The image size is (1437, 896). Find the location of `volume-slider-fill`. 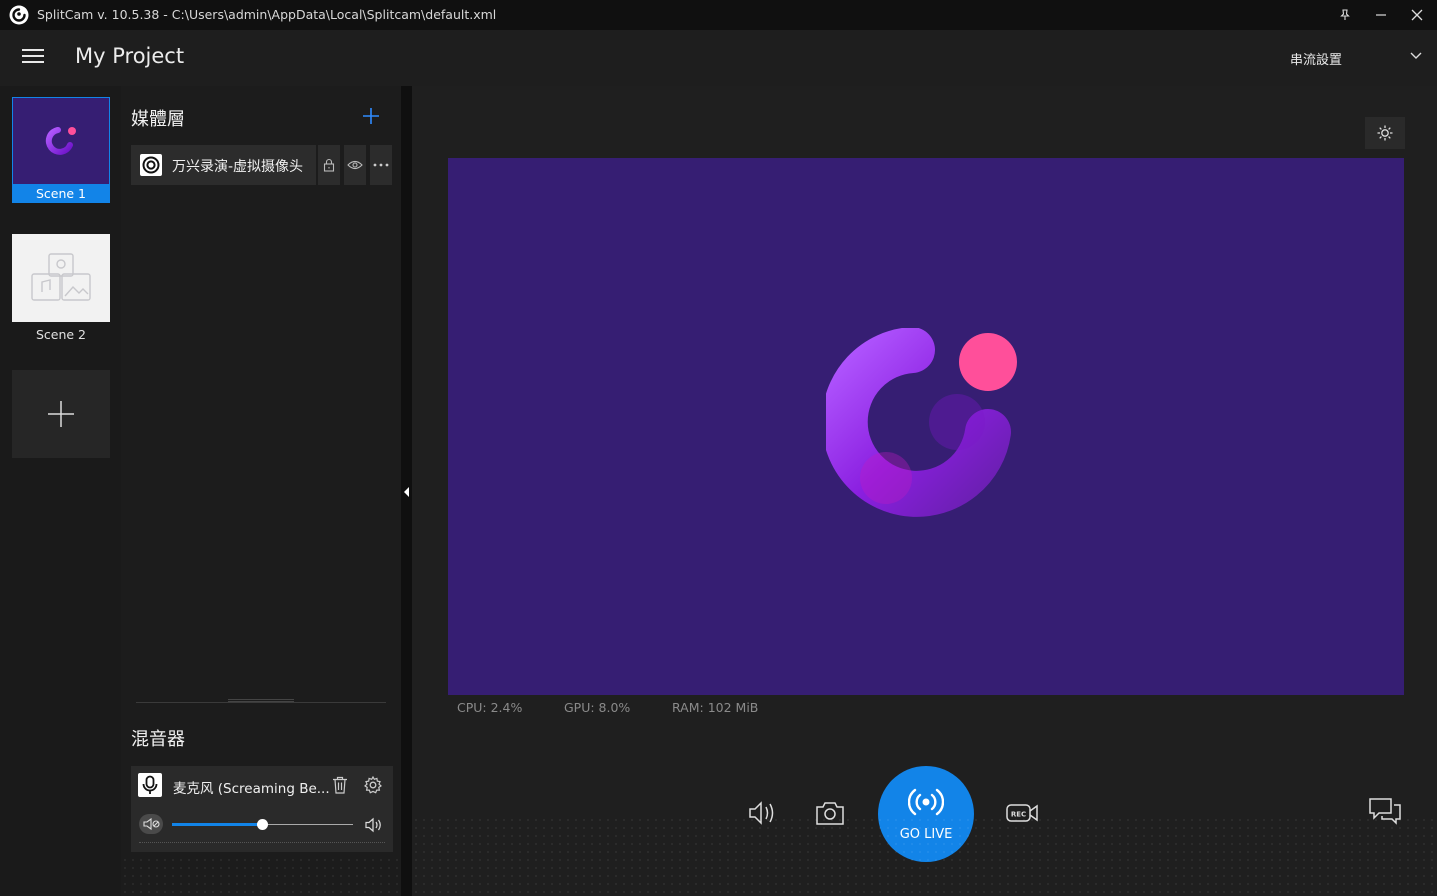

volume-slider-fill is located at coordinates (217, 824).